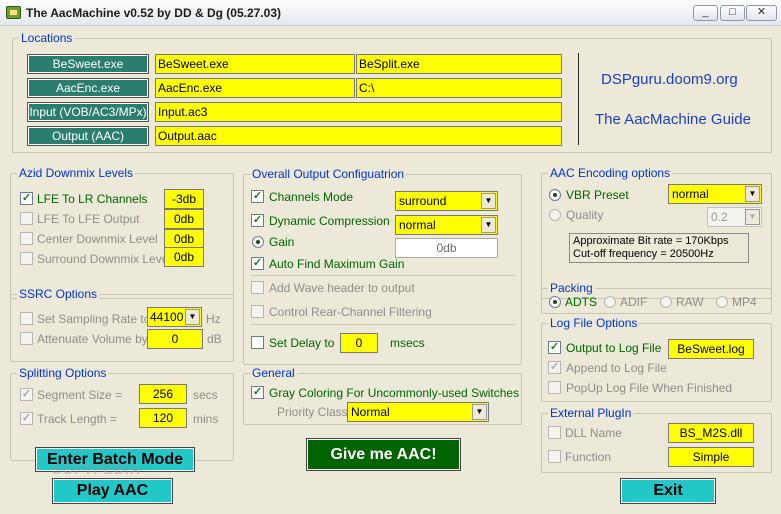  Describe the element at coordinates (554, 456) in the screenshot. I see `function-checkbox` at that location.